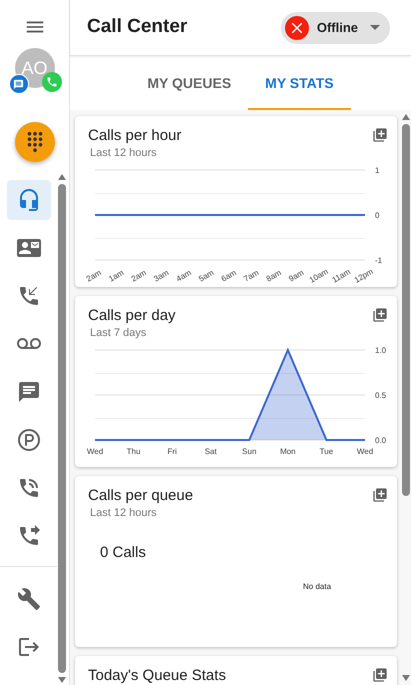 This screenshot has width=411, height=685. What do you see at coordinates (319, 275) in the screenshot?
I see `x-tick-label: 10am` at bounding box center [319, 275].